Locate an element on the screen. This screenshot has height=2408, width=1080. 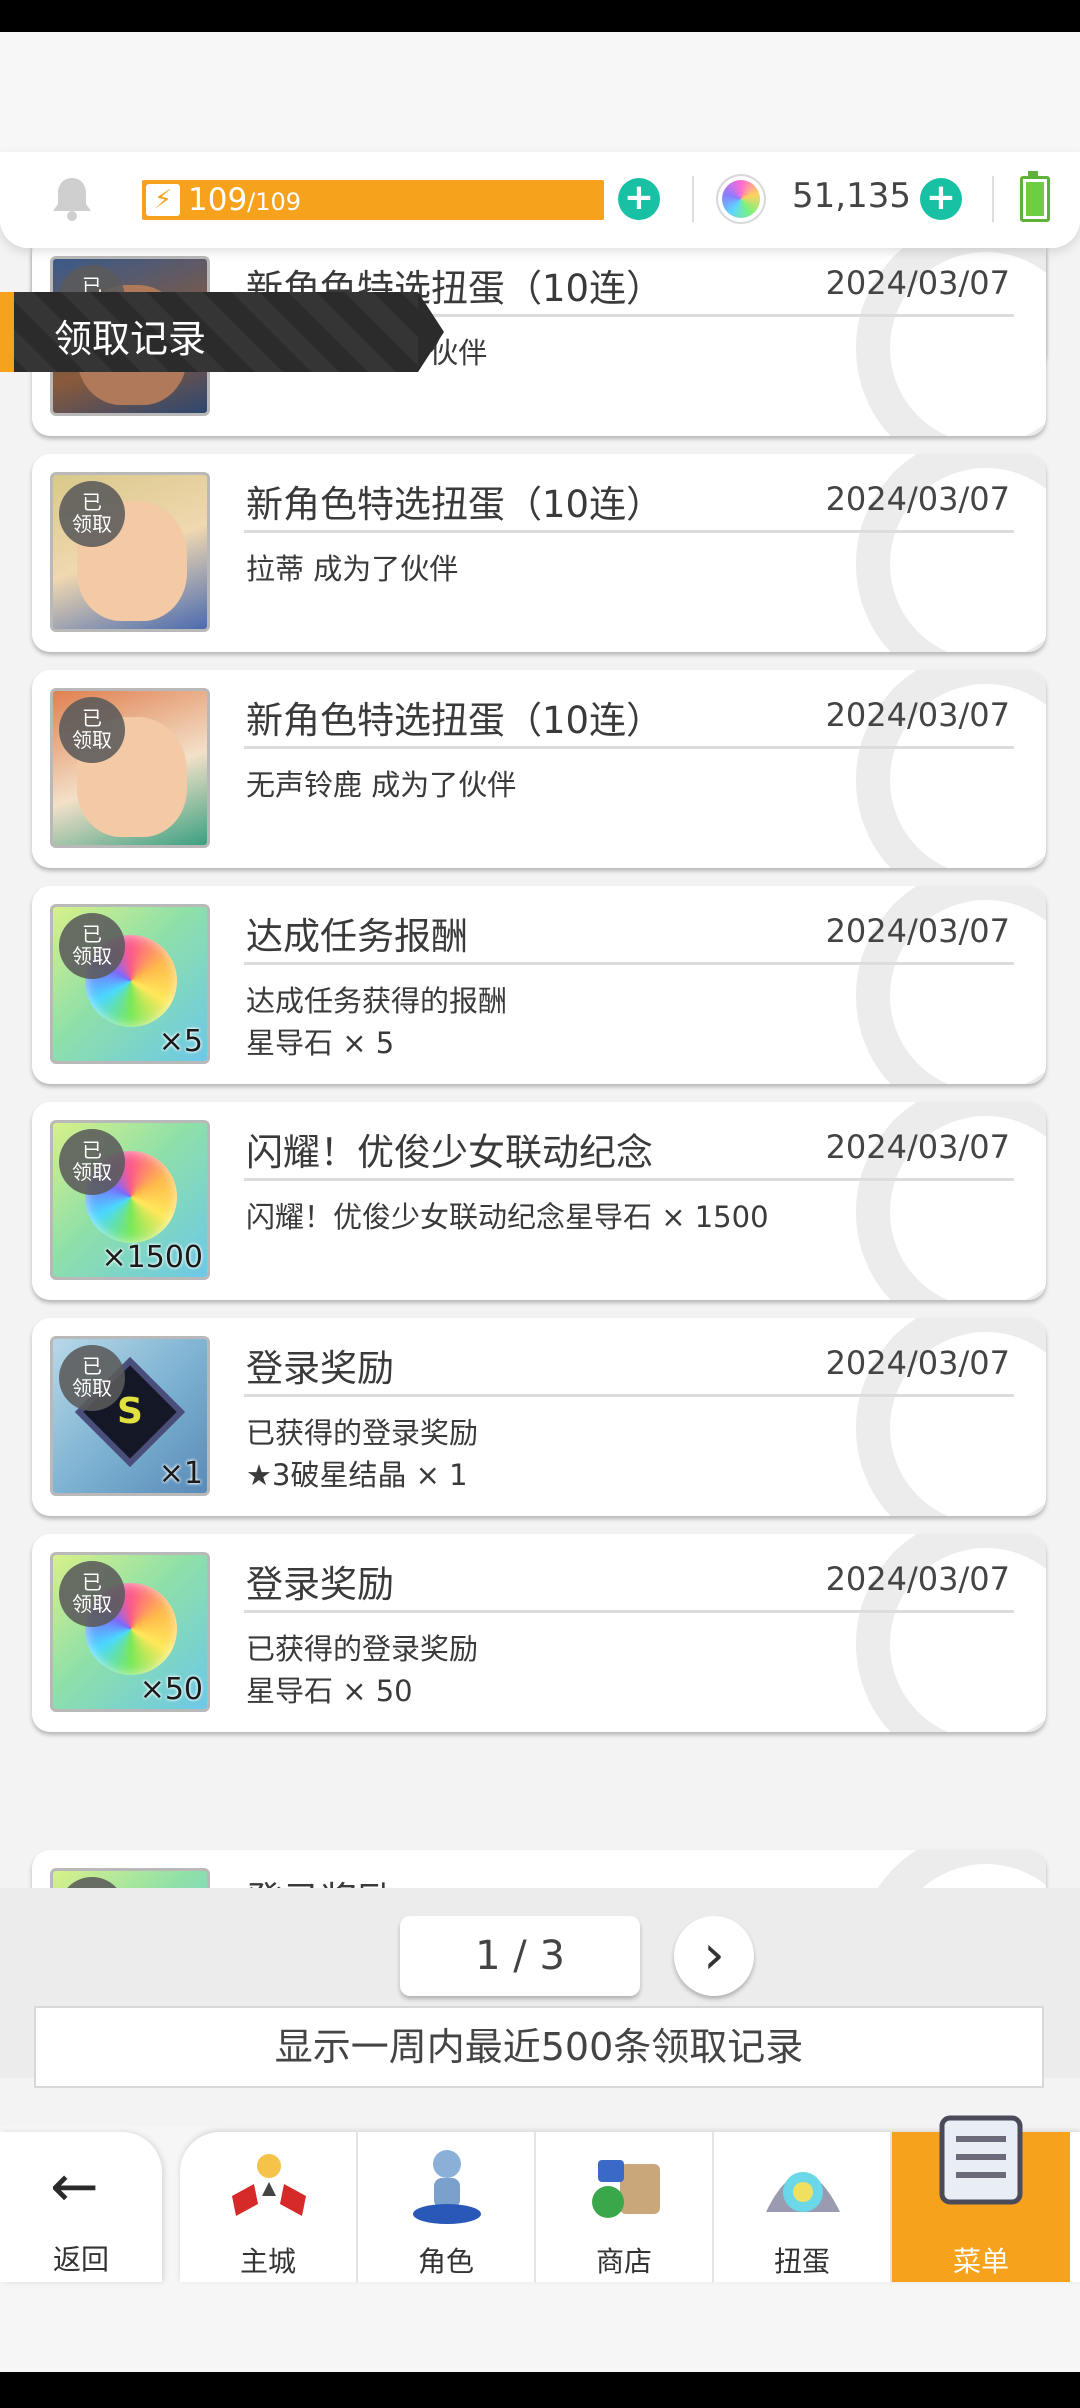
banner-chevron is located at coordinates (431, 332).